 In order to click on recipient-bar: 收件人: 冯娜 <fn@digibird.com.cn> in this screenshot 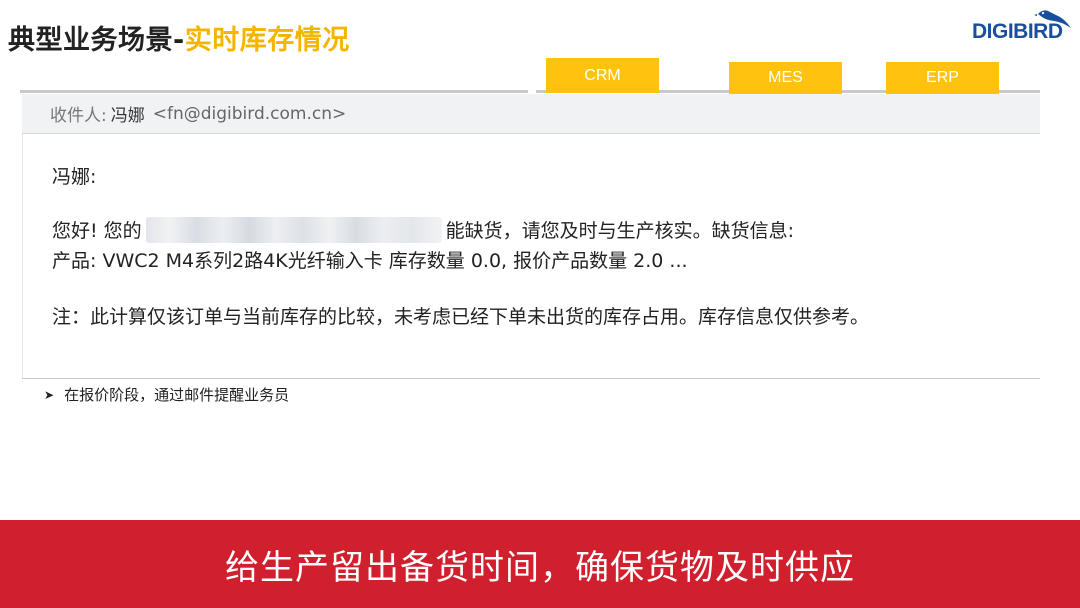, I will do `click(531, 114)`.